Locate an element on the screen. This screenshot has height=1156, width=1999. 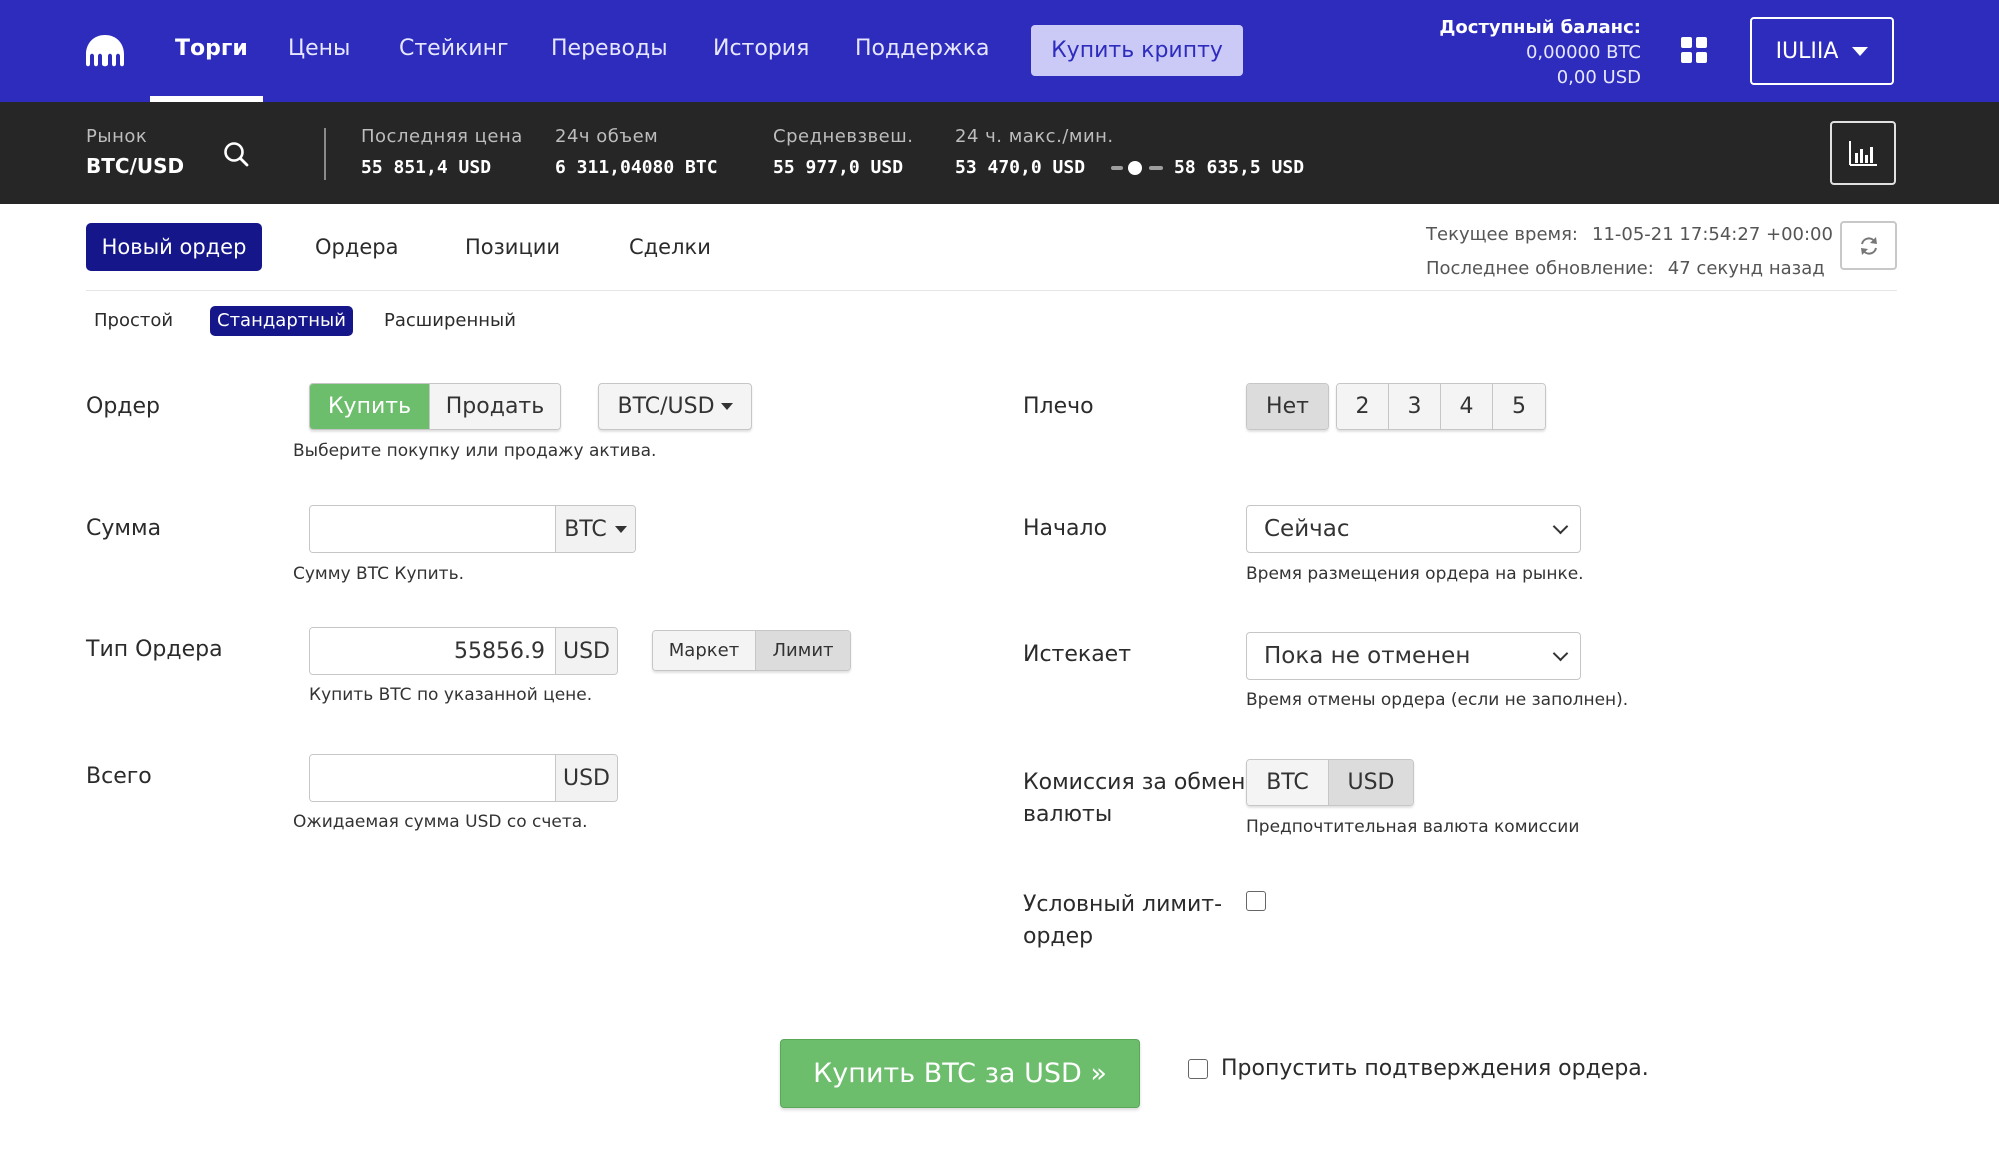
last-update-label: Последнее обновление: is located at coordinates (1540, 268).